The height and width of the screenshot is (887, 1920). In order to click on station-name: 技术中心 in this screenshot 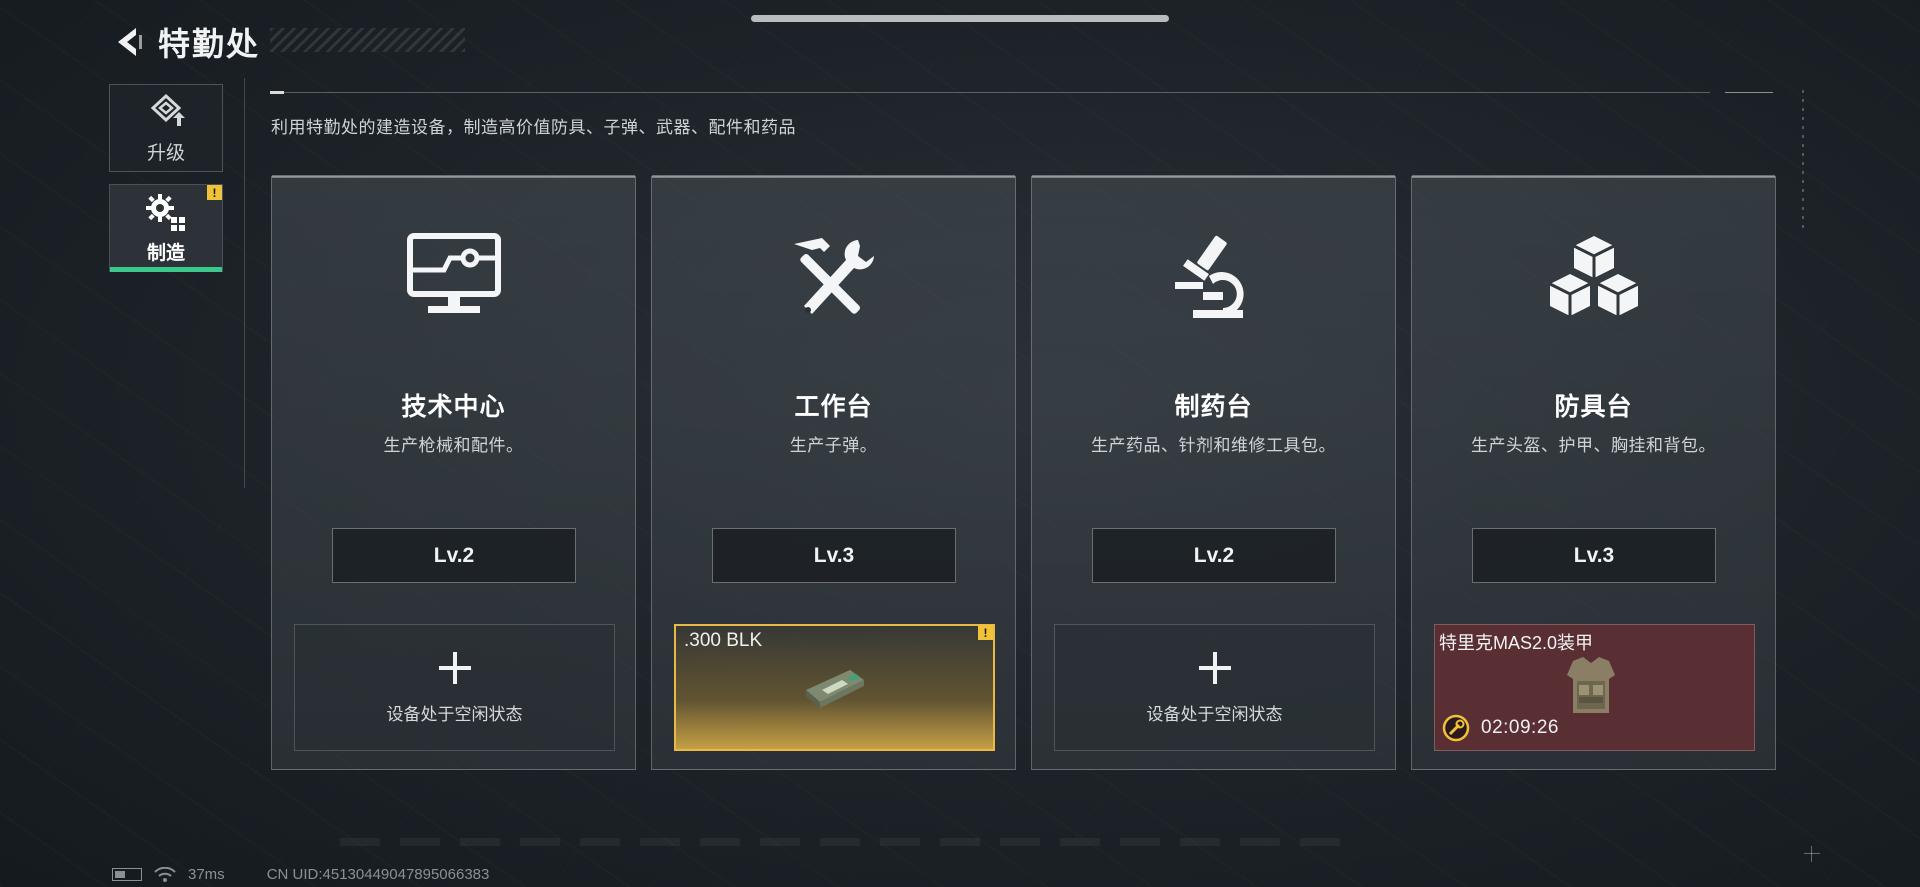, I will do `click(453, 407)`.